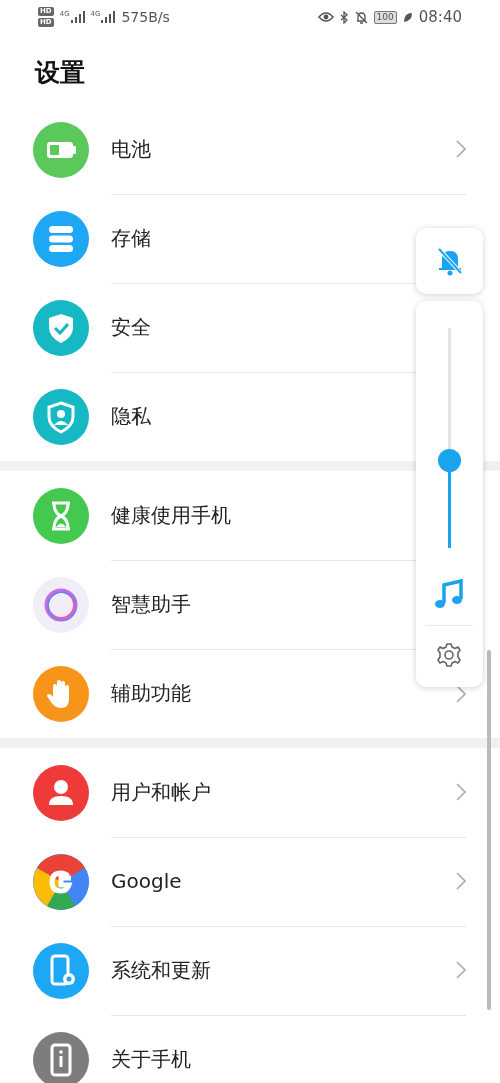 This screenshot has height=1083, width=500. What do you see at coordinates (449, 655) in the screenshot?
I see `settings-icon` at bounding box center [449, 655].